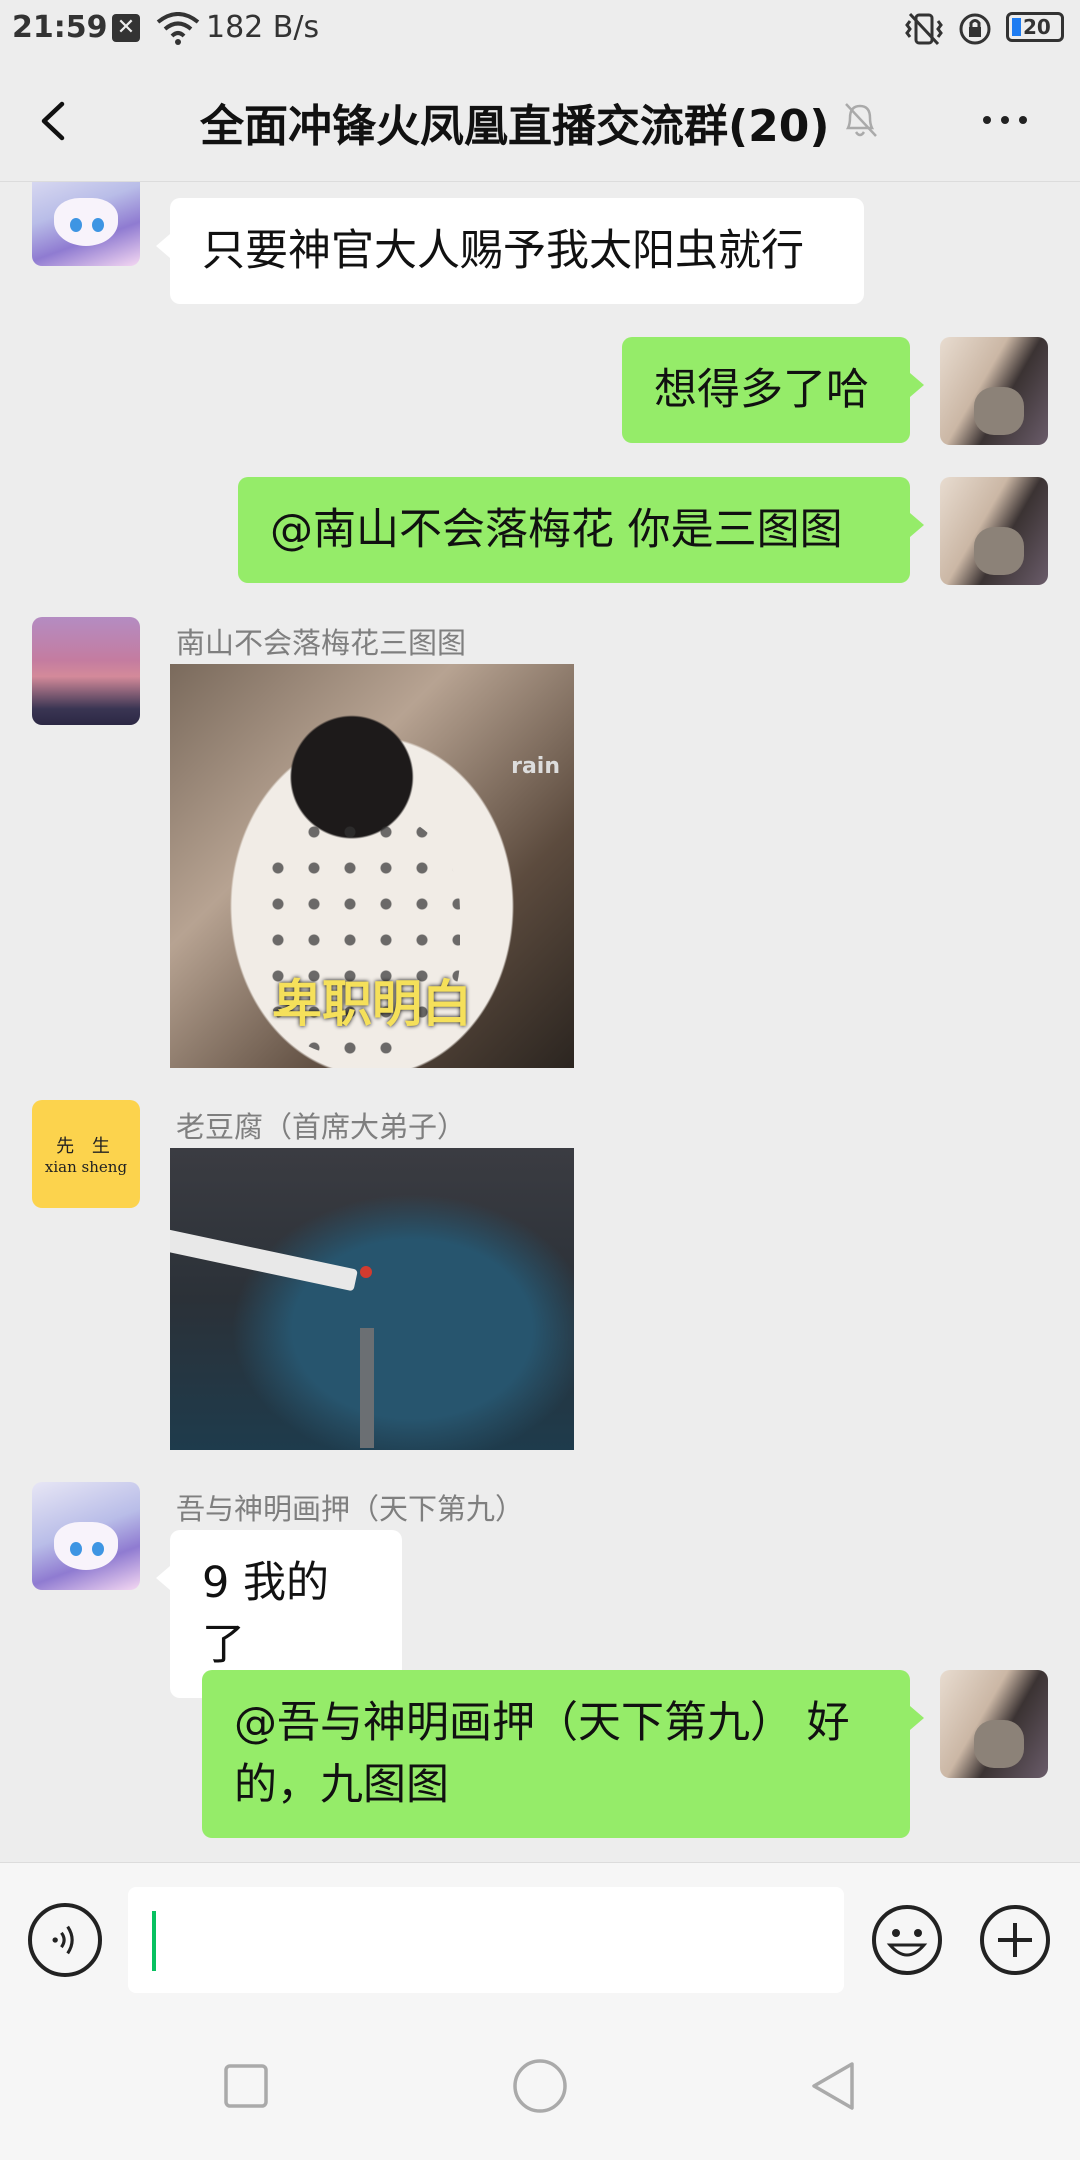 The width and height of the screenshot is (1080, 2160). What do you see at coordinates (540, 30) in the screenshot?
I see `status-bar: 21:59 ✕ 182 B/s 20` at bounding box center [540, 30].